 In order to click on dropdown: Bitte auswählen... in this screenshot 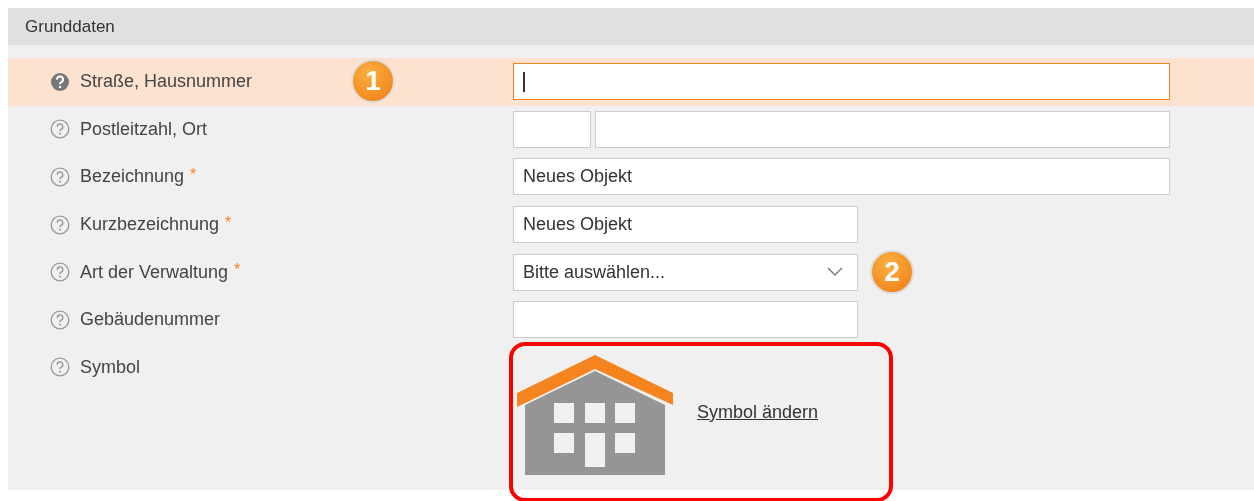, I will do `click(685, 272)`.